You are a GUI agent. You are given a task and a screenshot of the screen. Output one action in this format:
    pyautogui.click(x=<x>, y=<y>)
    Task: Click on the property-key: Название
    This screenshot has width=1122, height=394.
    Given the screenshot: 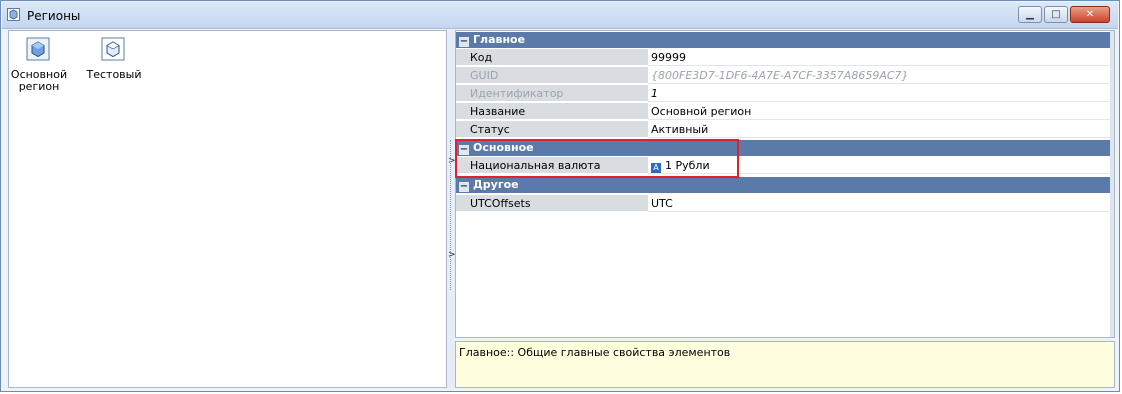 What is the action you would take?
    pyautogui.click(x=552, y=111)
    